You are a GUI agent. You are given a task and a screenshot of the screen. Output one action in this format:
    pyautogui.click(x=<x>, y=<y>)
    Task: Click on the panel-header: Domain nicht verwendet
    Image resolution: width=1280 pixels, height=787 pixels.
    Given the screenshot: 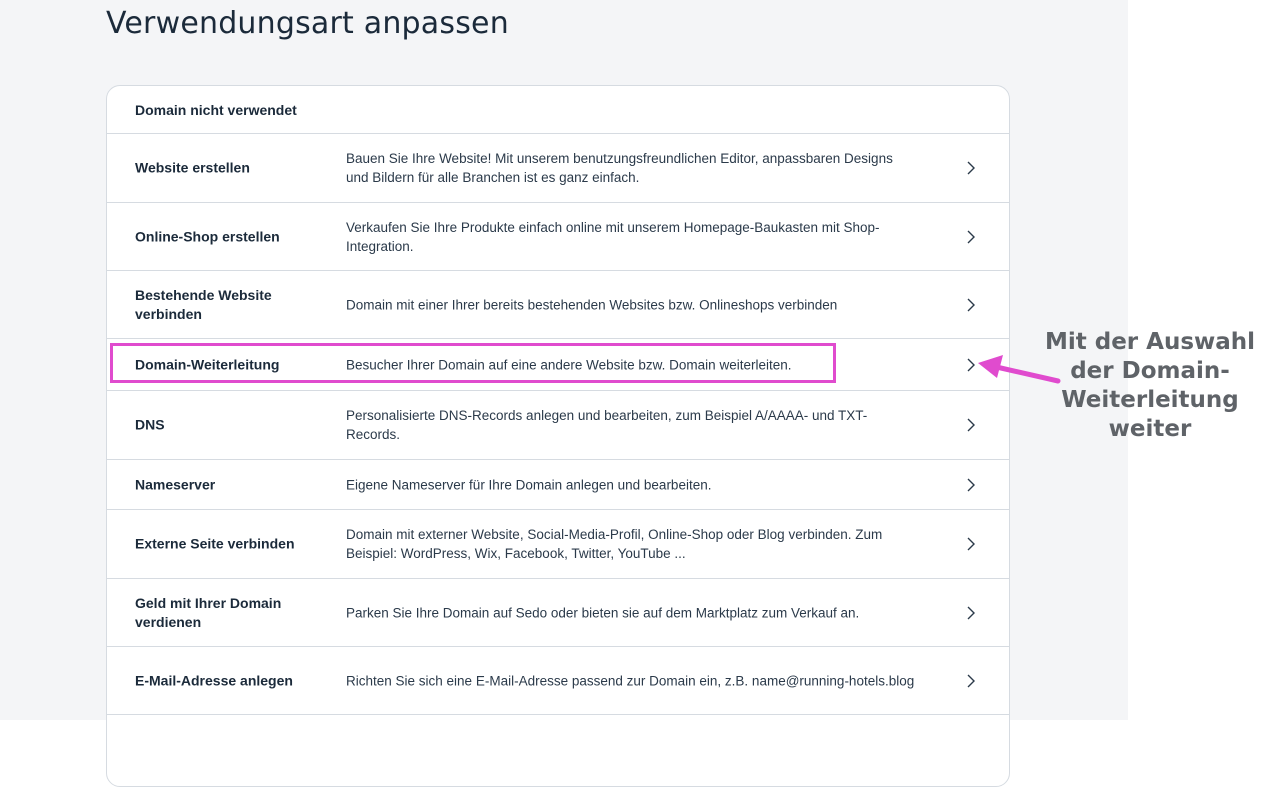 What is the action you would take?
    pyautogui.click(x=558, y=110)
    